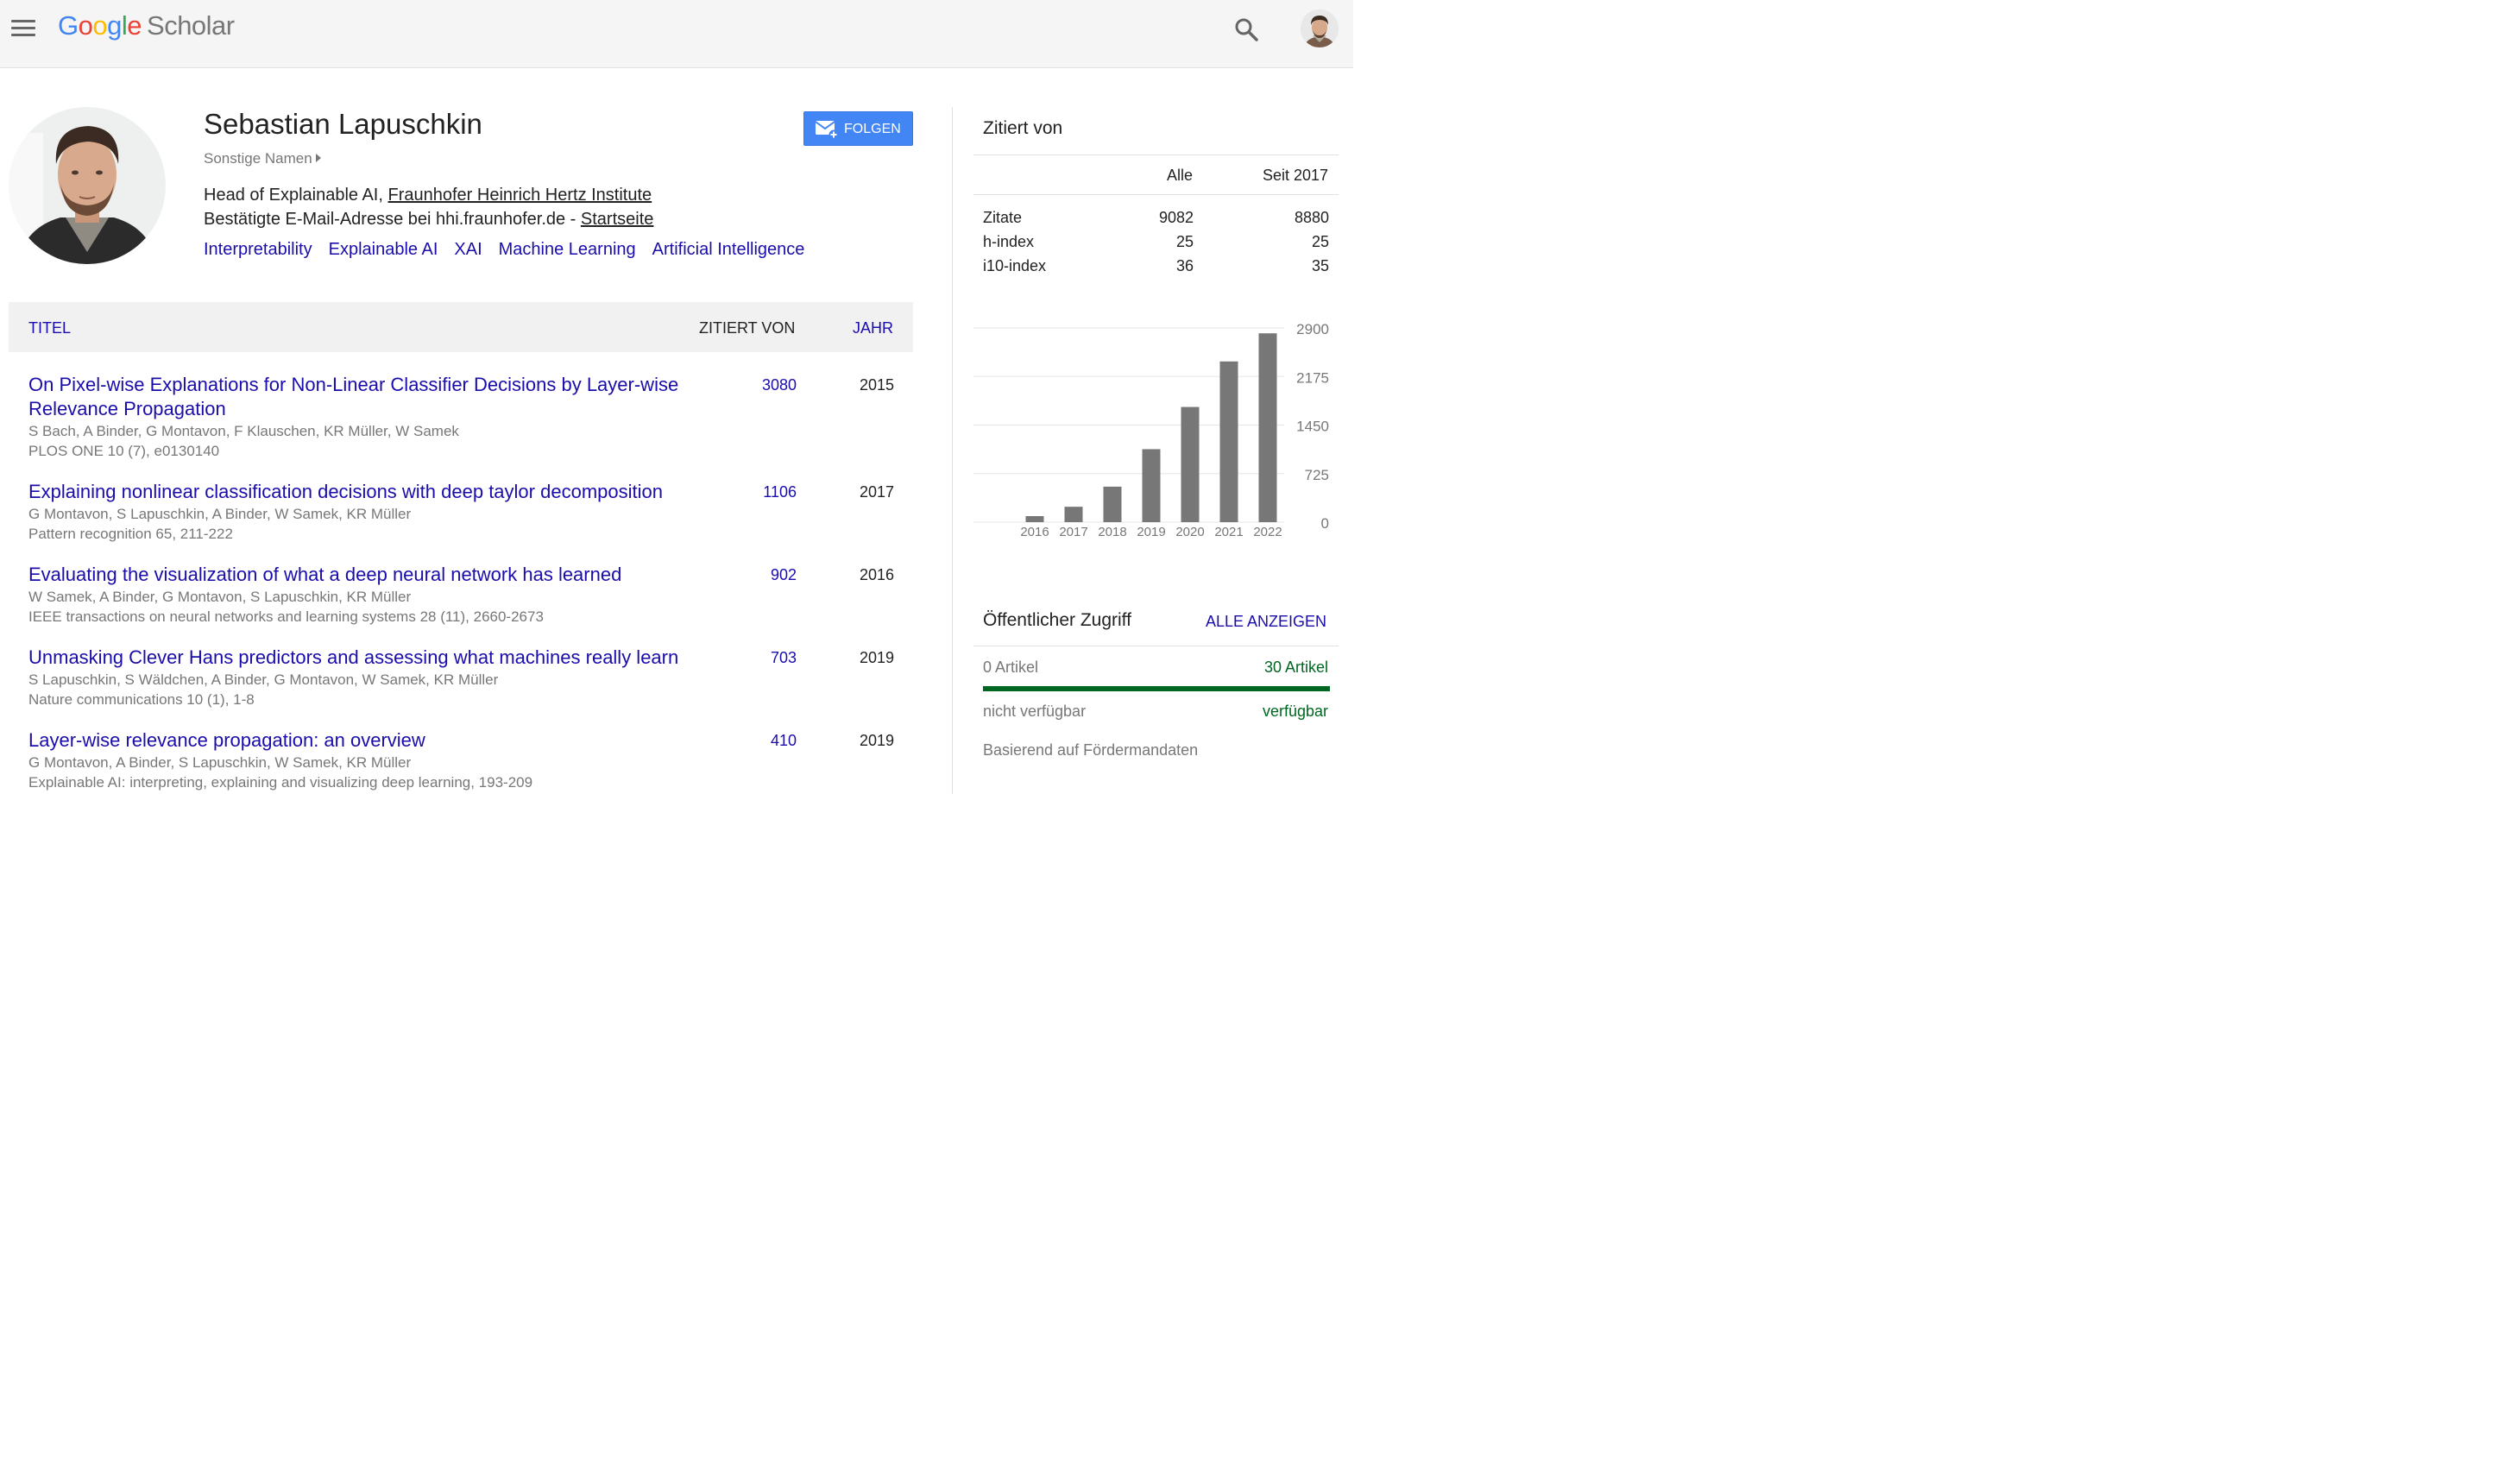 The image size is (2520, 1481). Describe the element at coordinates (1312, 217) in the screenshot. I see `stat-since: 8880` at that location.